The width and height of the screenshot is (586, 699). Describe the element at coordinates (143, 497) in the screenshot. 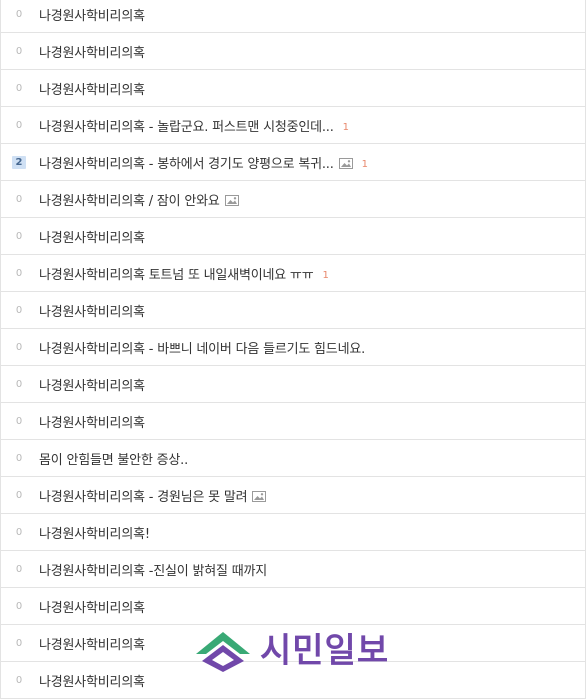

I see `post-title-text: 나경원사학비리의혹 - 경원님은 못 말려` at that location.